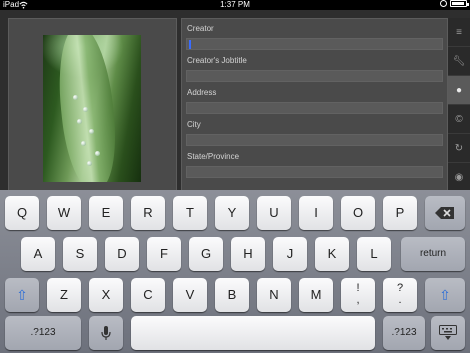 This screenshot has height=353, width=470. Describe the element at coordinates (290, 254) in the screenshot. I see `key-j: J` at that location.